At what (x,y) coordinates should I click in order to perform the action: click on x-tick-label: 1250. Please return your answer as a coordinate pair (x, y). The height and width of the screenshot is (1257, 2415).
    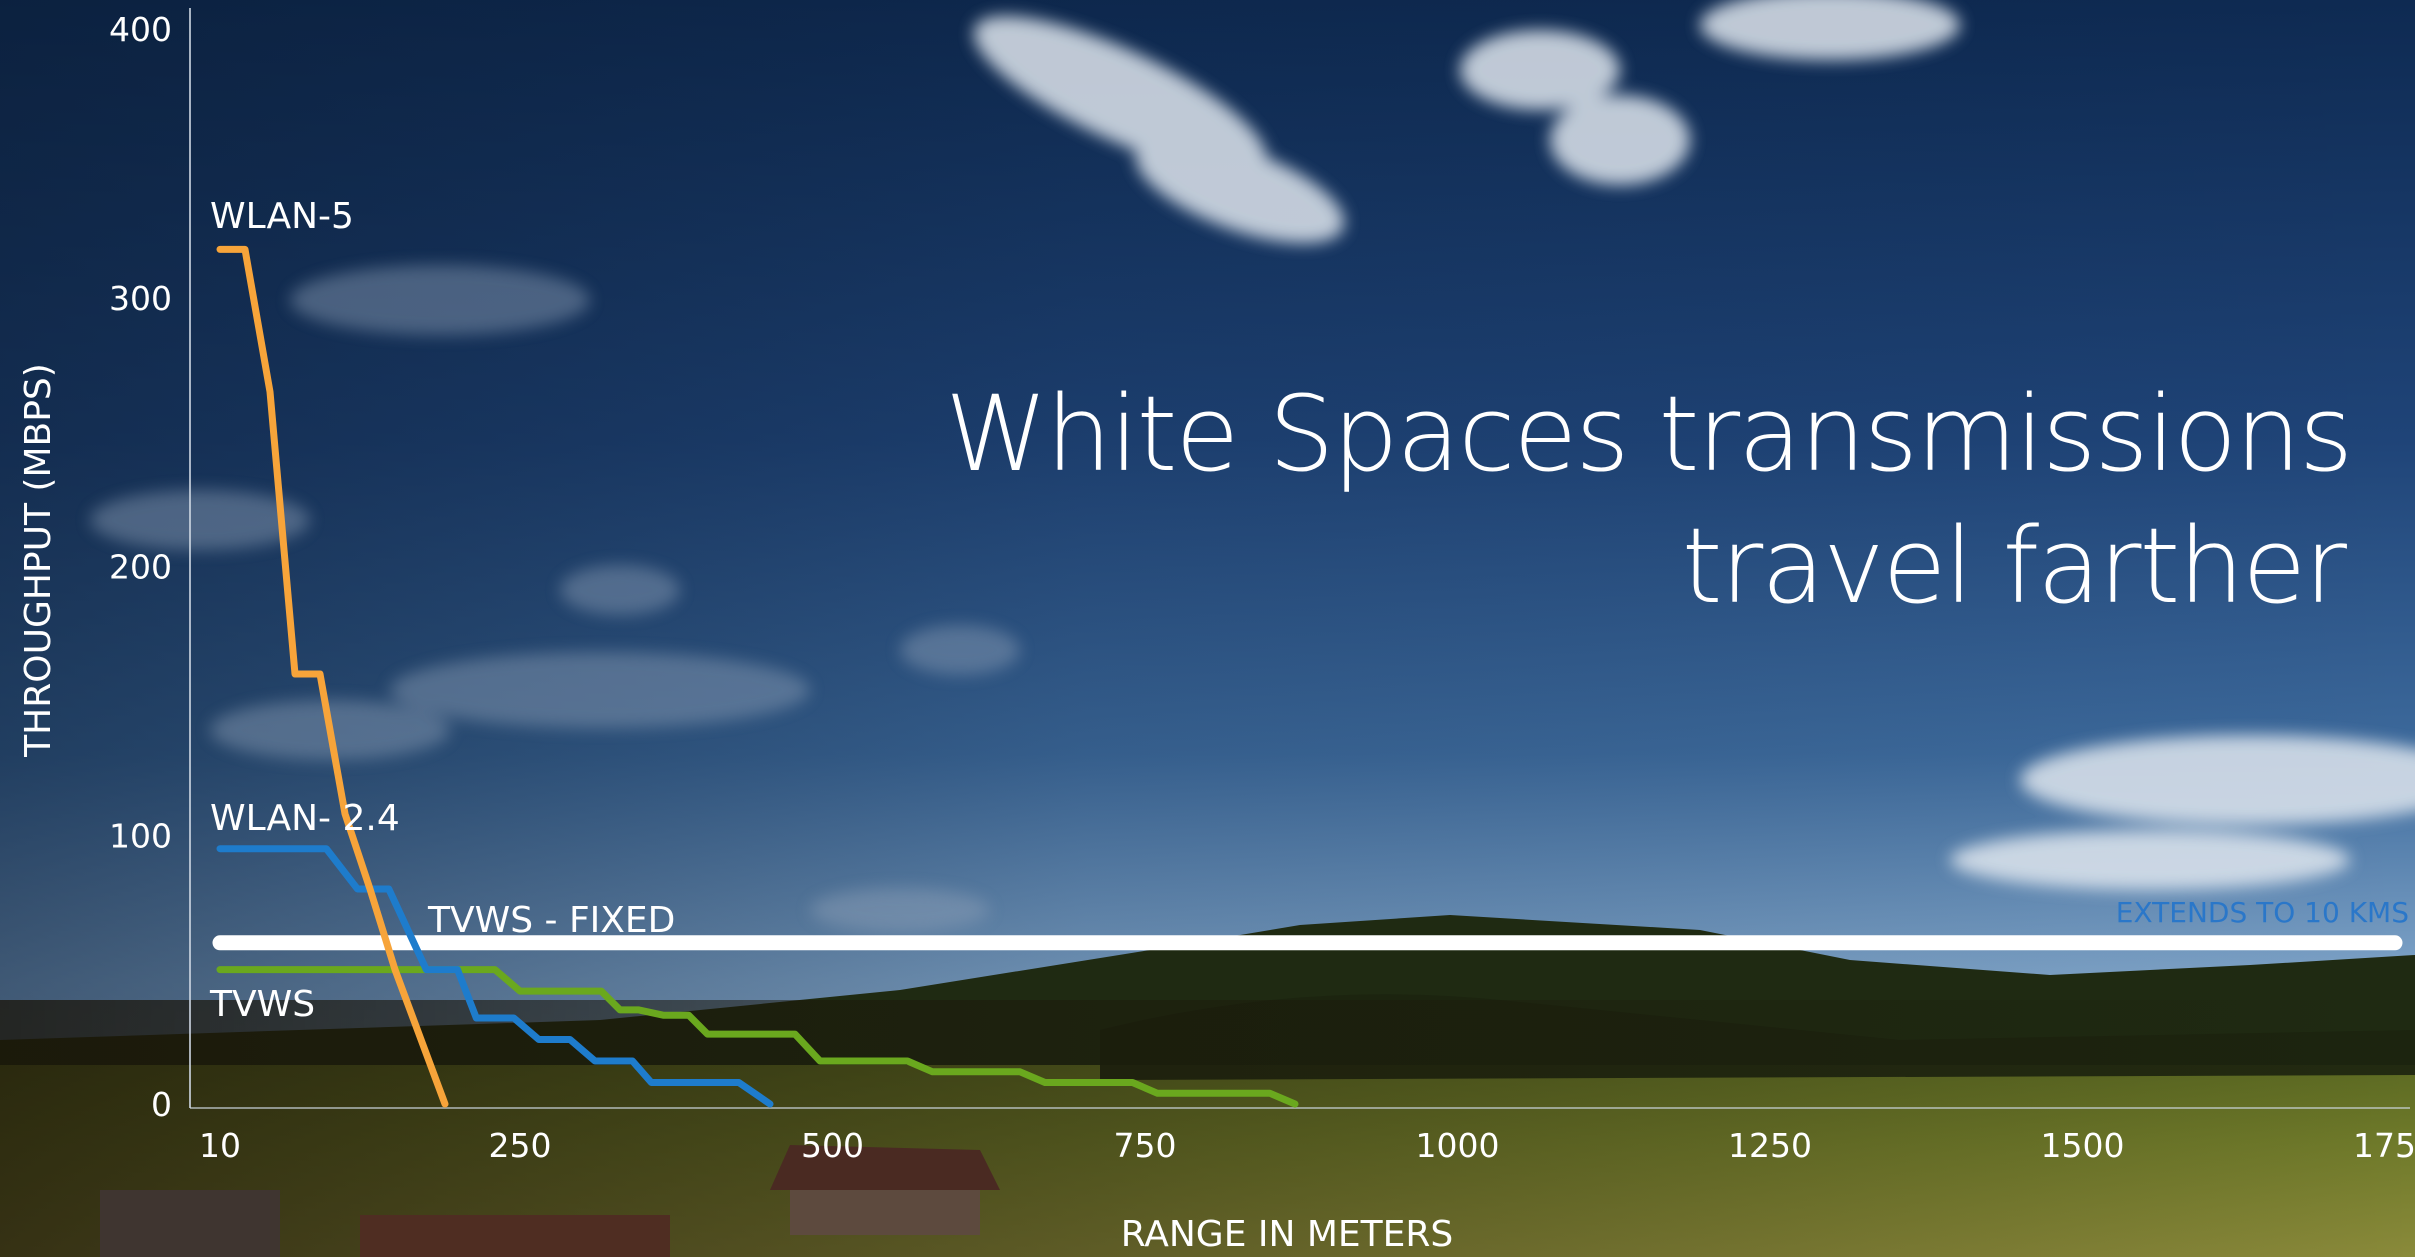
    Looking at the image, I should click on (1770, 1145).